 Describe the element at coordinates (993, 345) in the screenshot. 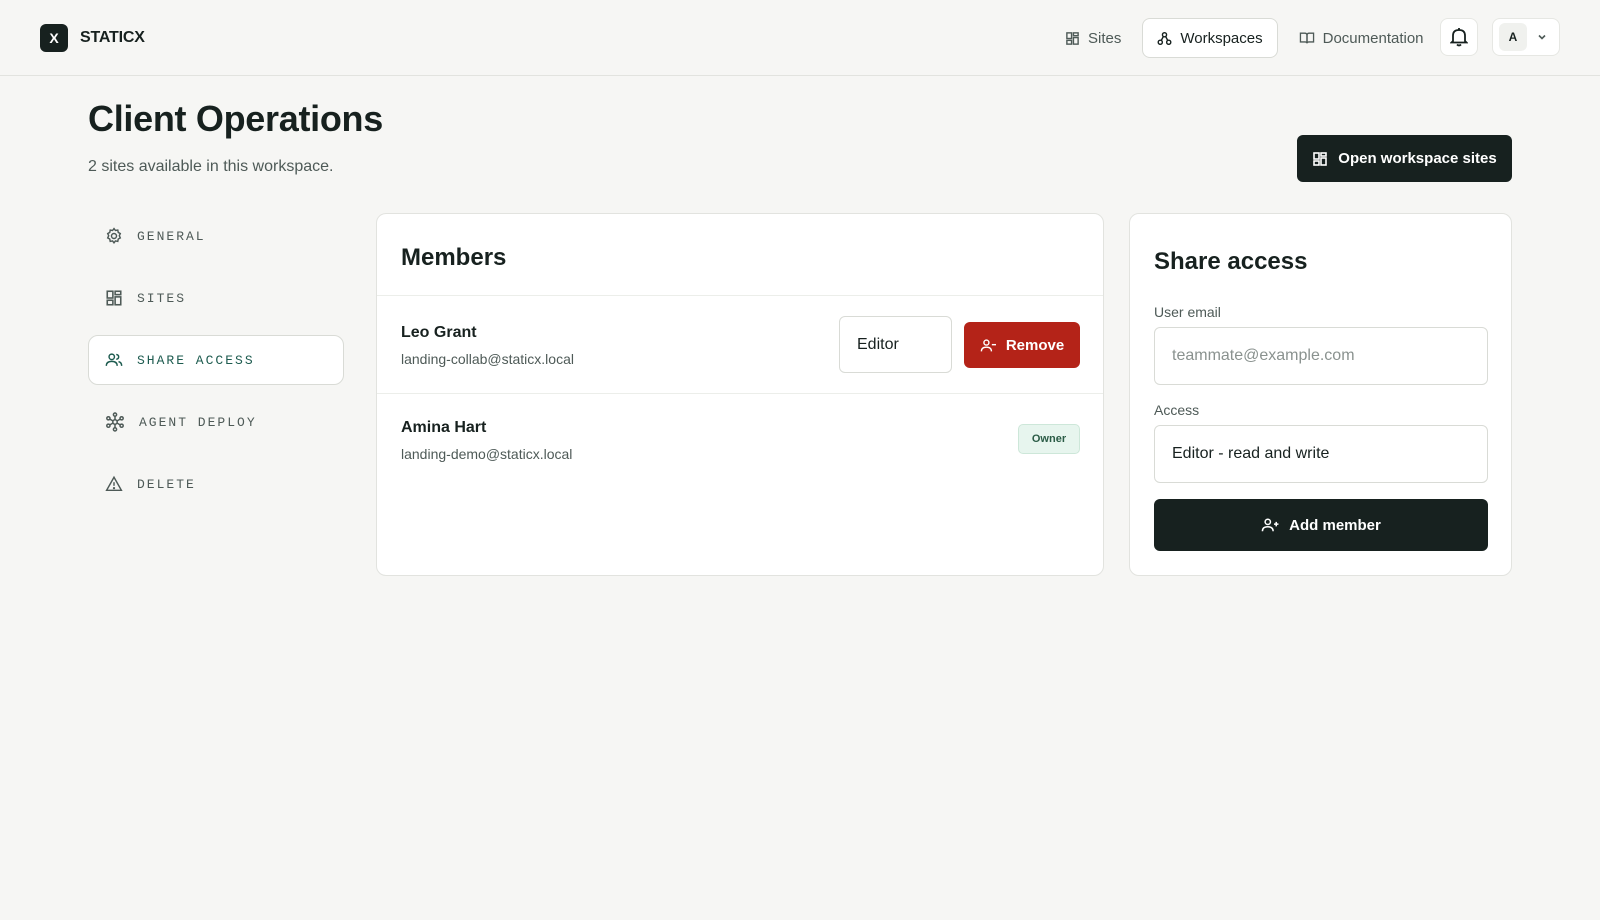

I see `user-minus-icon` at that location.